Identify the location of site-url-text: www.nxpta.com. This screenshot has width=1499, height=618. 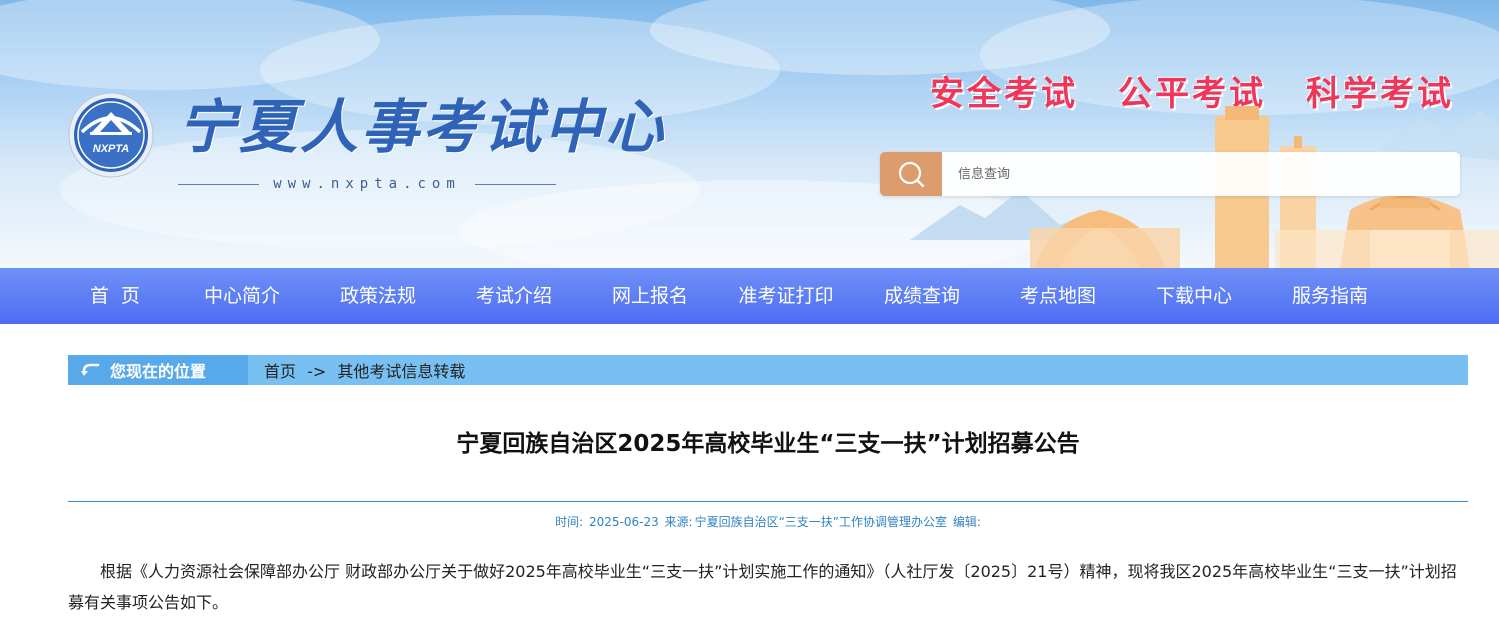
(367, 184).